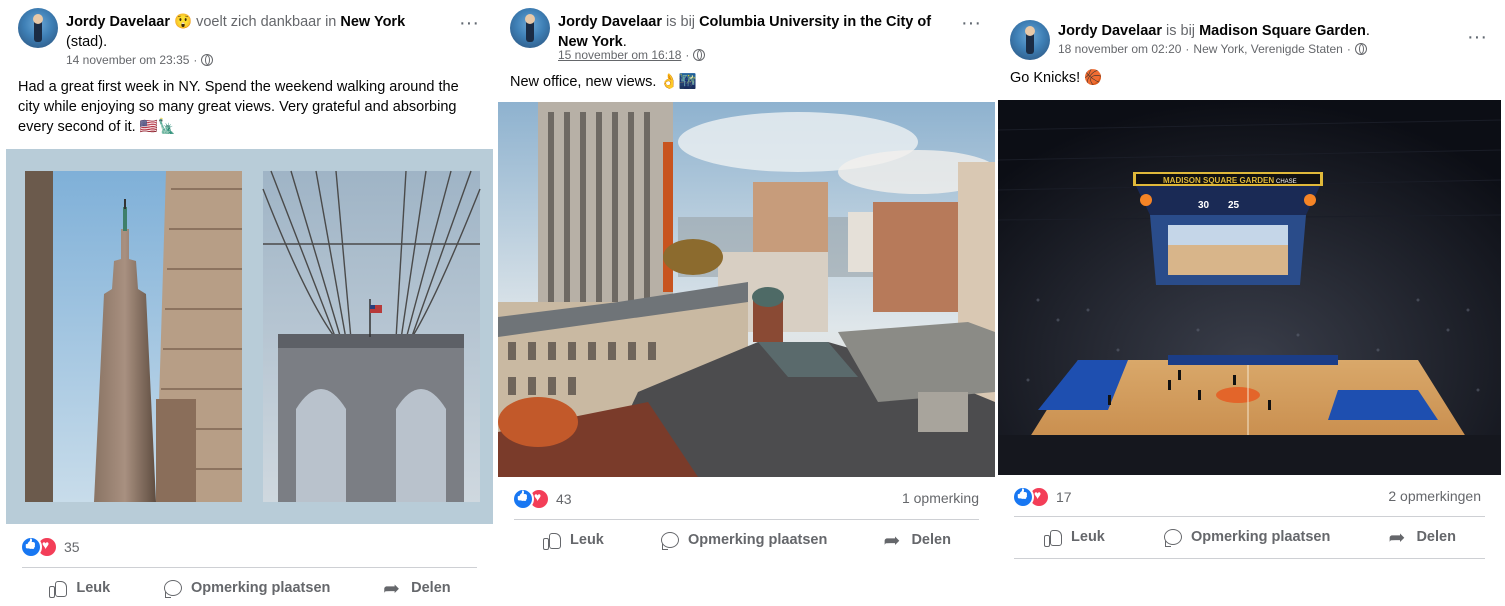 The image size is (1505, 606). Describe the element at coordinates (133, 336) in the screenshot. I see `empire-state-photo` at that location.